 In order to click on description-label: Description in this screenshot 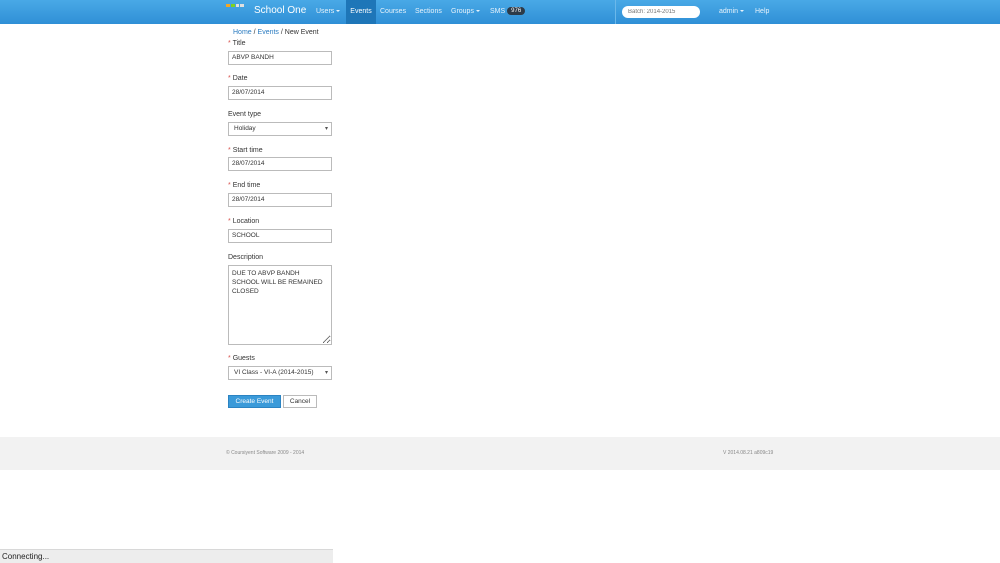, I will do `click(246, 257)`.